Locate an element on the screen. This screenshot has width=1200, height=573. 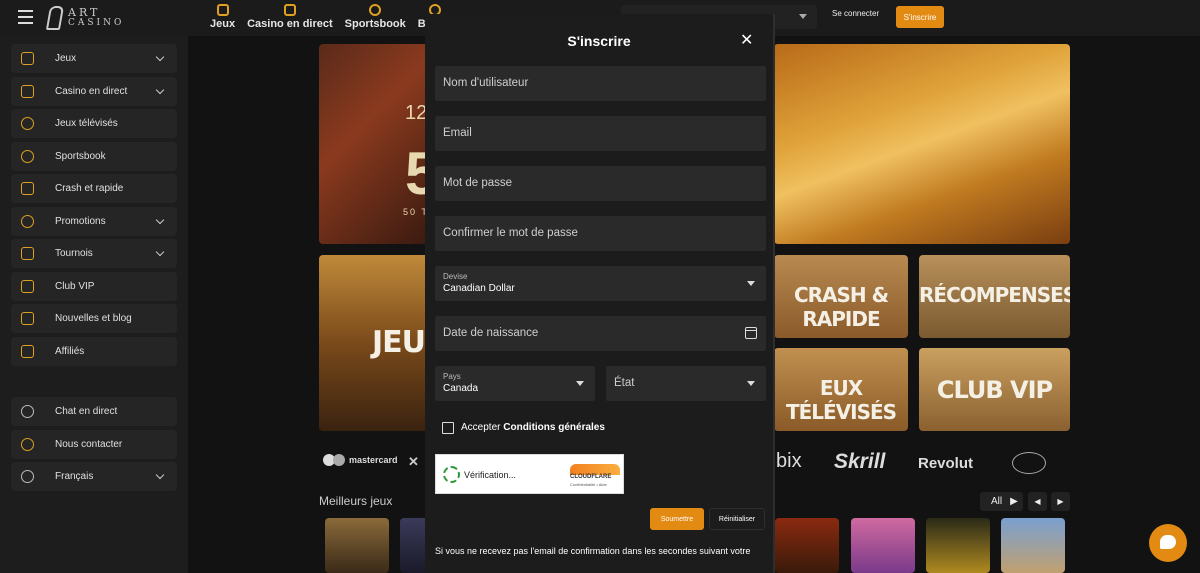
currency-select: Devise Canadian Dollar is located at coordinates (600, 283).